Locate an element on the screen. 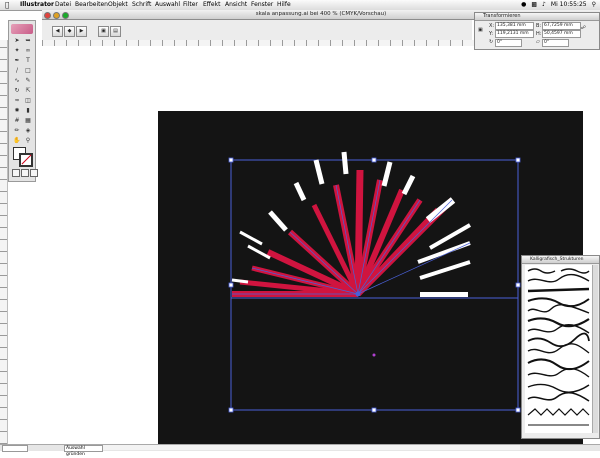 The height and width of the screenshot is (458, 600). fill-stroke-swatches is located at coordinates (23, 157).